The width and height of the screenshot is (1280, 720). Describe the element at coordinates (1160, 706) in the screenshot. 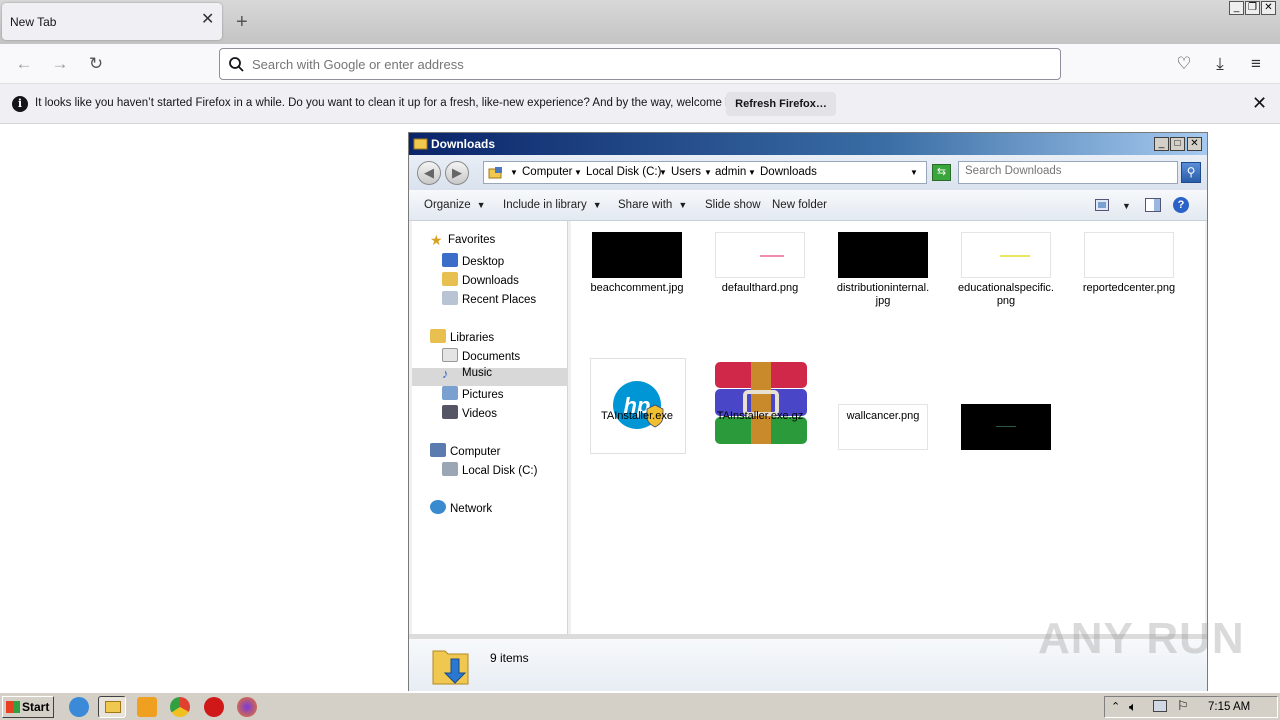

I see `network-status-icon` at that location.